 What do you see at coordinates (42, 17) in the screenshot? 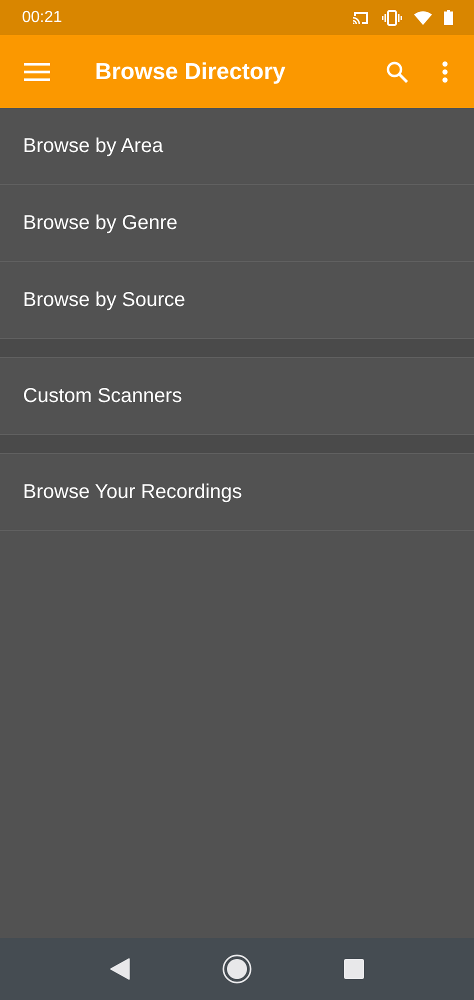
I see `status-time: 00:21` at bounding box center [42, 17].